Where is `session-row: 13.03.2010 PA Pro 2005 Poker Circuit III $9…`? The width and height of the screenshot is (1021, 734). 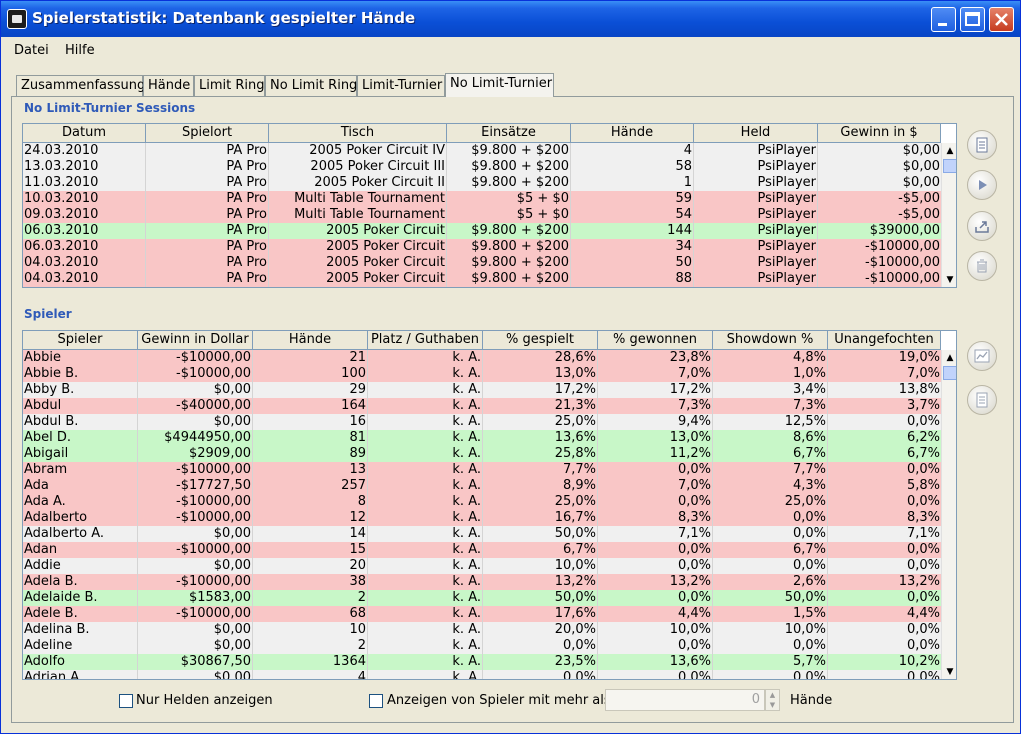
session-row: 13.03.2010 PA Pro 2005 Poker Circuit III $9… is located at coordinates (482, 167).